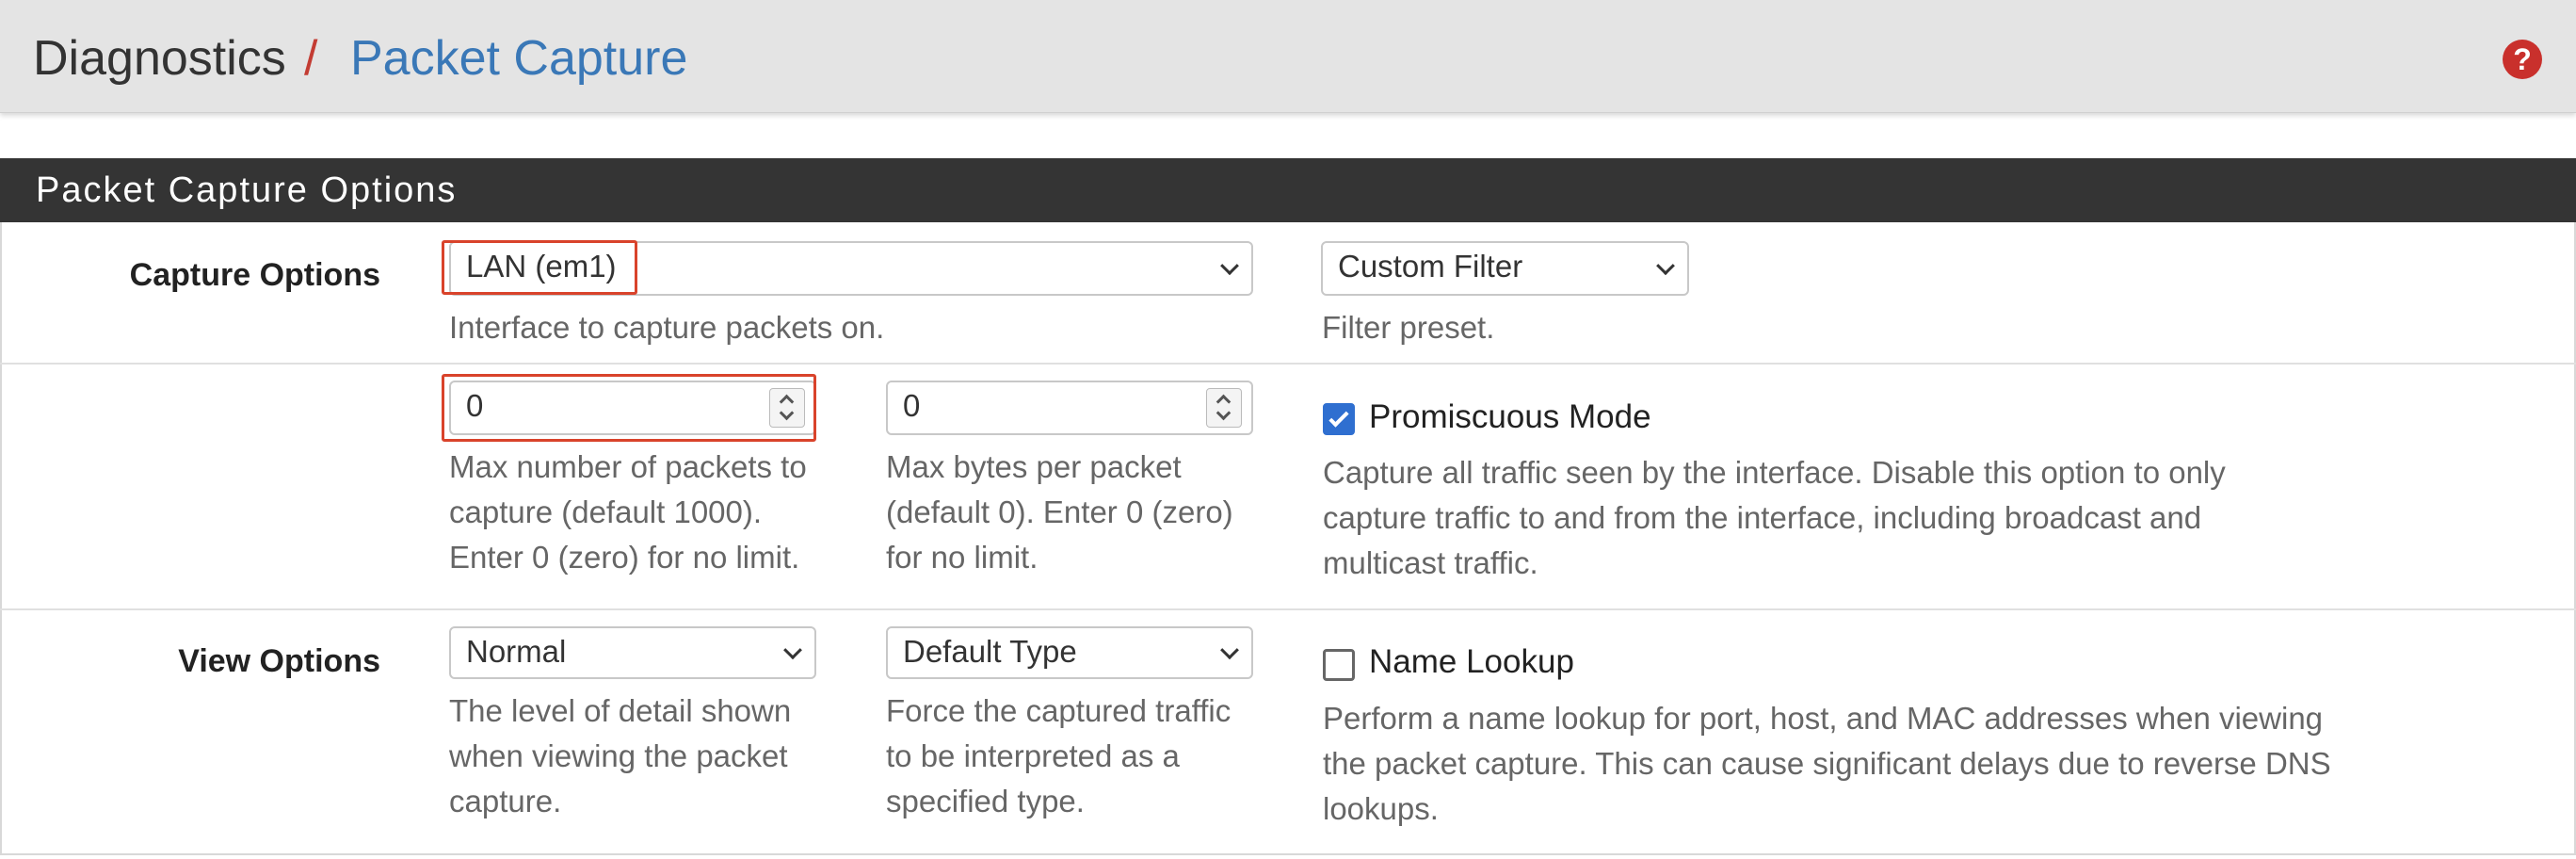 The image size is (2576, 859). What do you see at coordinates (516, 651) in the screenshot?
I see `detail-level-value: Normal` at bounding box center [516, 651].